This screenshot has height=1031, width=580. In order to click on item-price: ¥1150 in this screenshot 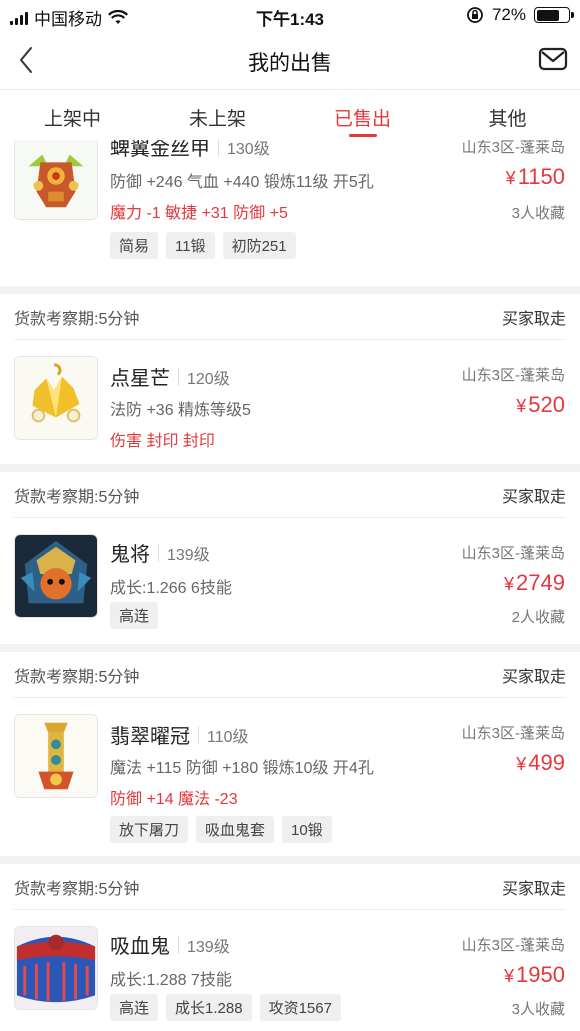, I will do `click(535, 177)`.